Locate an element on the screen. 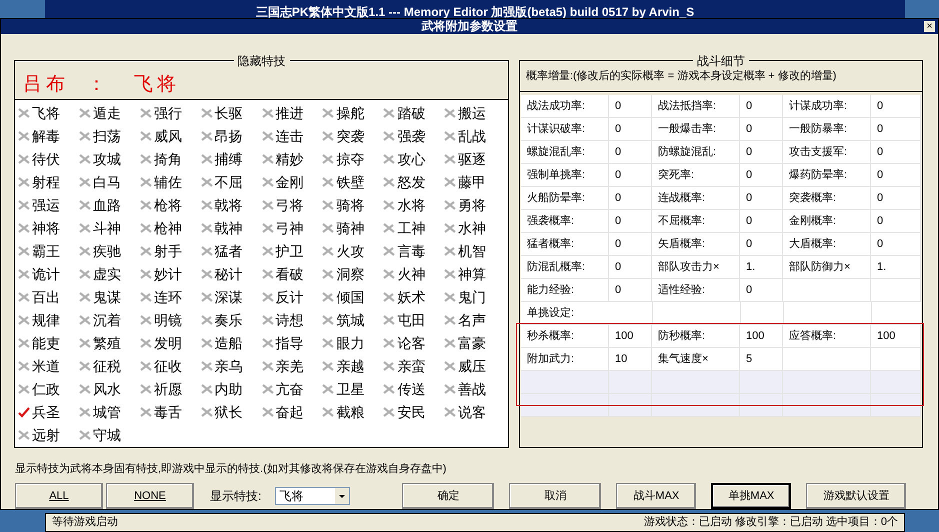  skill-dropdown: 飞将 is located at coordinates (312, 496).